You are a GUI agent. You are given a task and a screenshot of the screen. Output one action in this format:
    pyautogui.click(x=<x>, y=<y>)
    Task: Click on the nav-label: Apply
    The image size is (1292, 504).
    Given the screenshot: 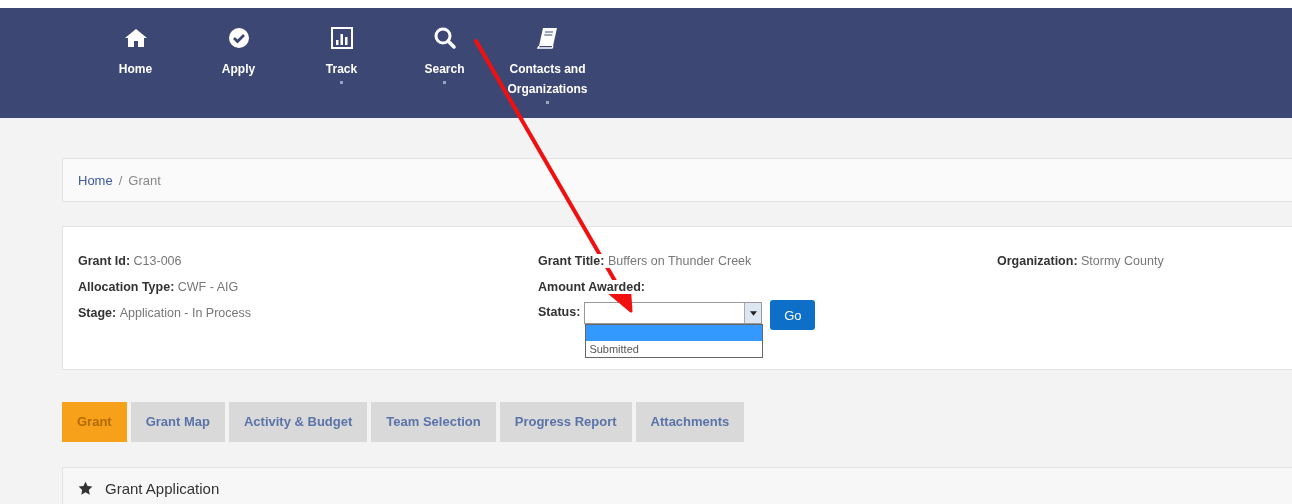 What is the action you would take?
    pyautogui.click(x=238, y=69)
    